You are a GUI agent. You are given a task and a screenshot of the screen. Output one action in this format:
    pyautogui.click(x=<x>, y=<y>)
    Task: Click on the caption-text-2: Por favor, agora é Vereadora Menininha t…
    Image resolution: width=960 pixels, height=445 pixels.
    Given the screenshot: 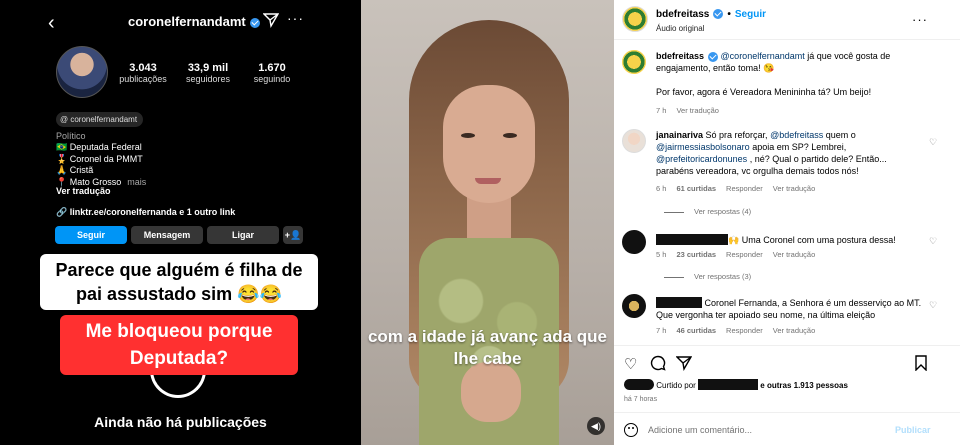 What is the action you would take?
    pyautogui.click(x=764, y=92)
    